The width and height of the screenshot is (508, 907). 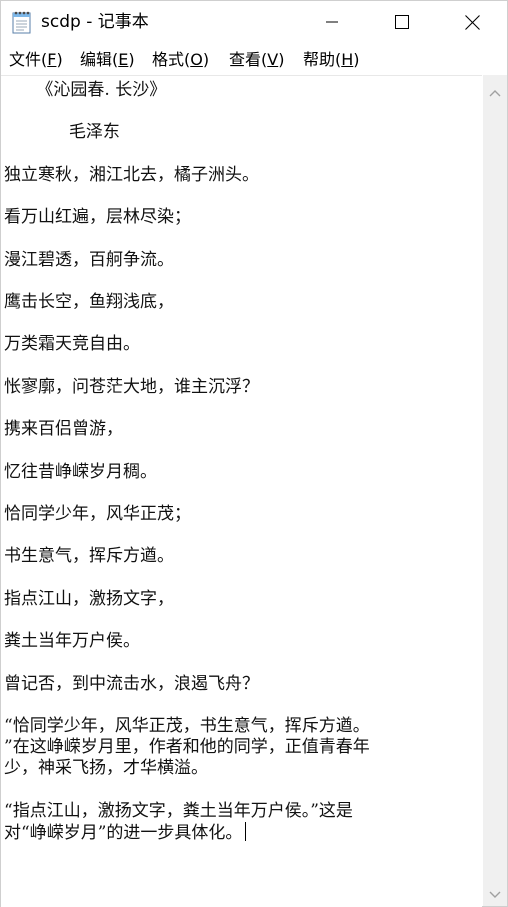 What do you see at coordinates (95, 22) in the screenshot?
I see `window-title: scdp - 记事本` at bounding box center [95, 22].